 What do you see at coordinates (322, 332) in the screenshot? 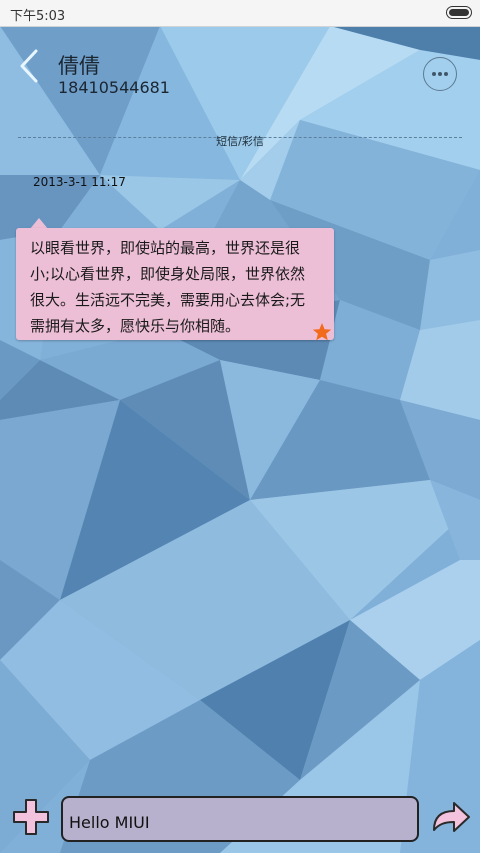
I see `star-icon` at bounding box center [322, 332].